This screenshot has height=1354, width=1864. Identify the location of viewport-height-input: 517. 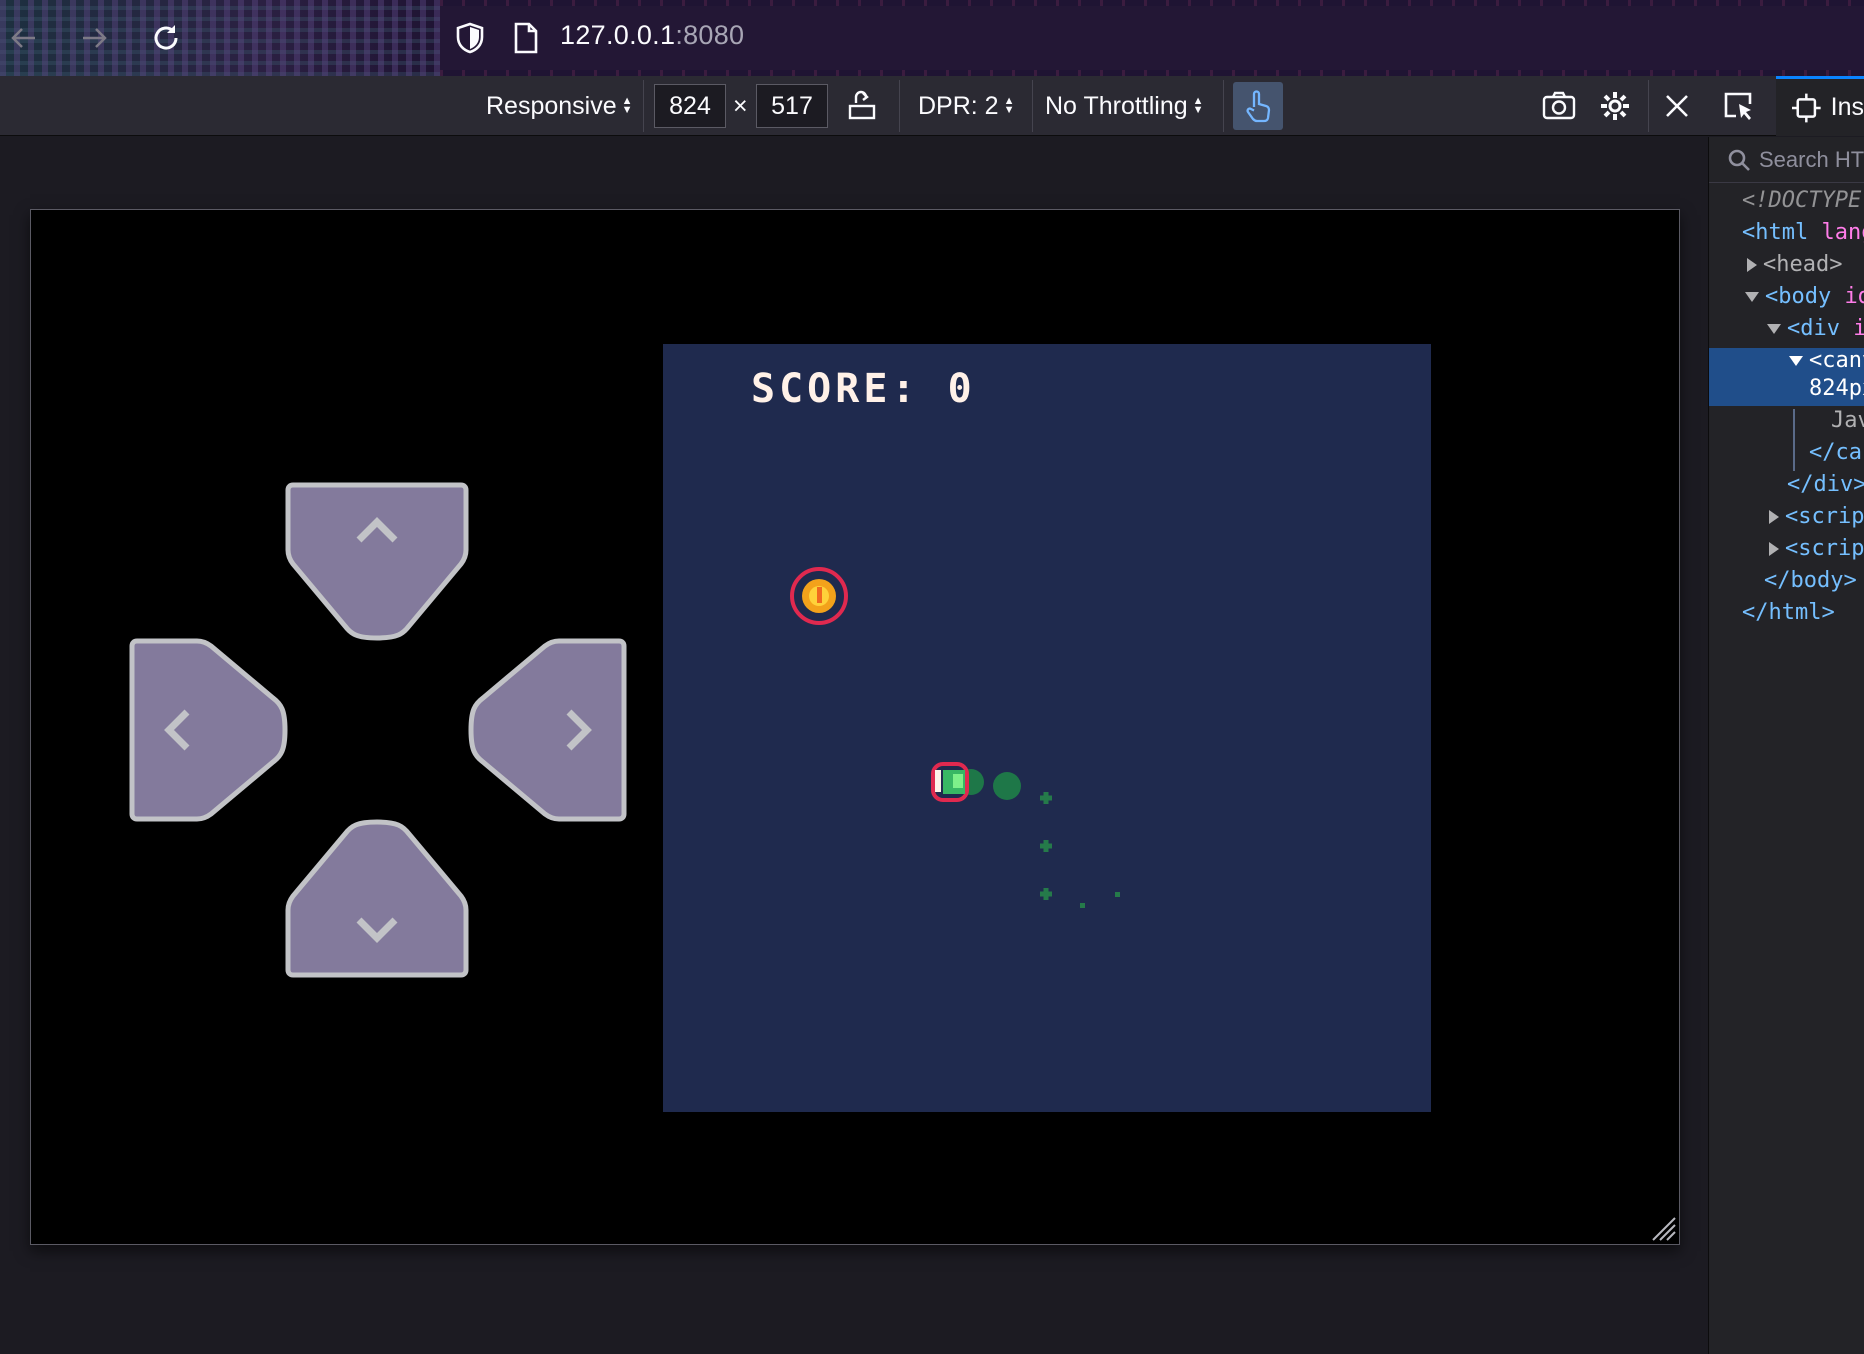
(792, 106).